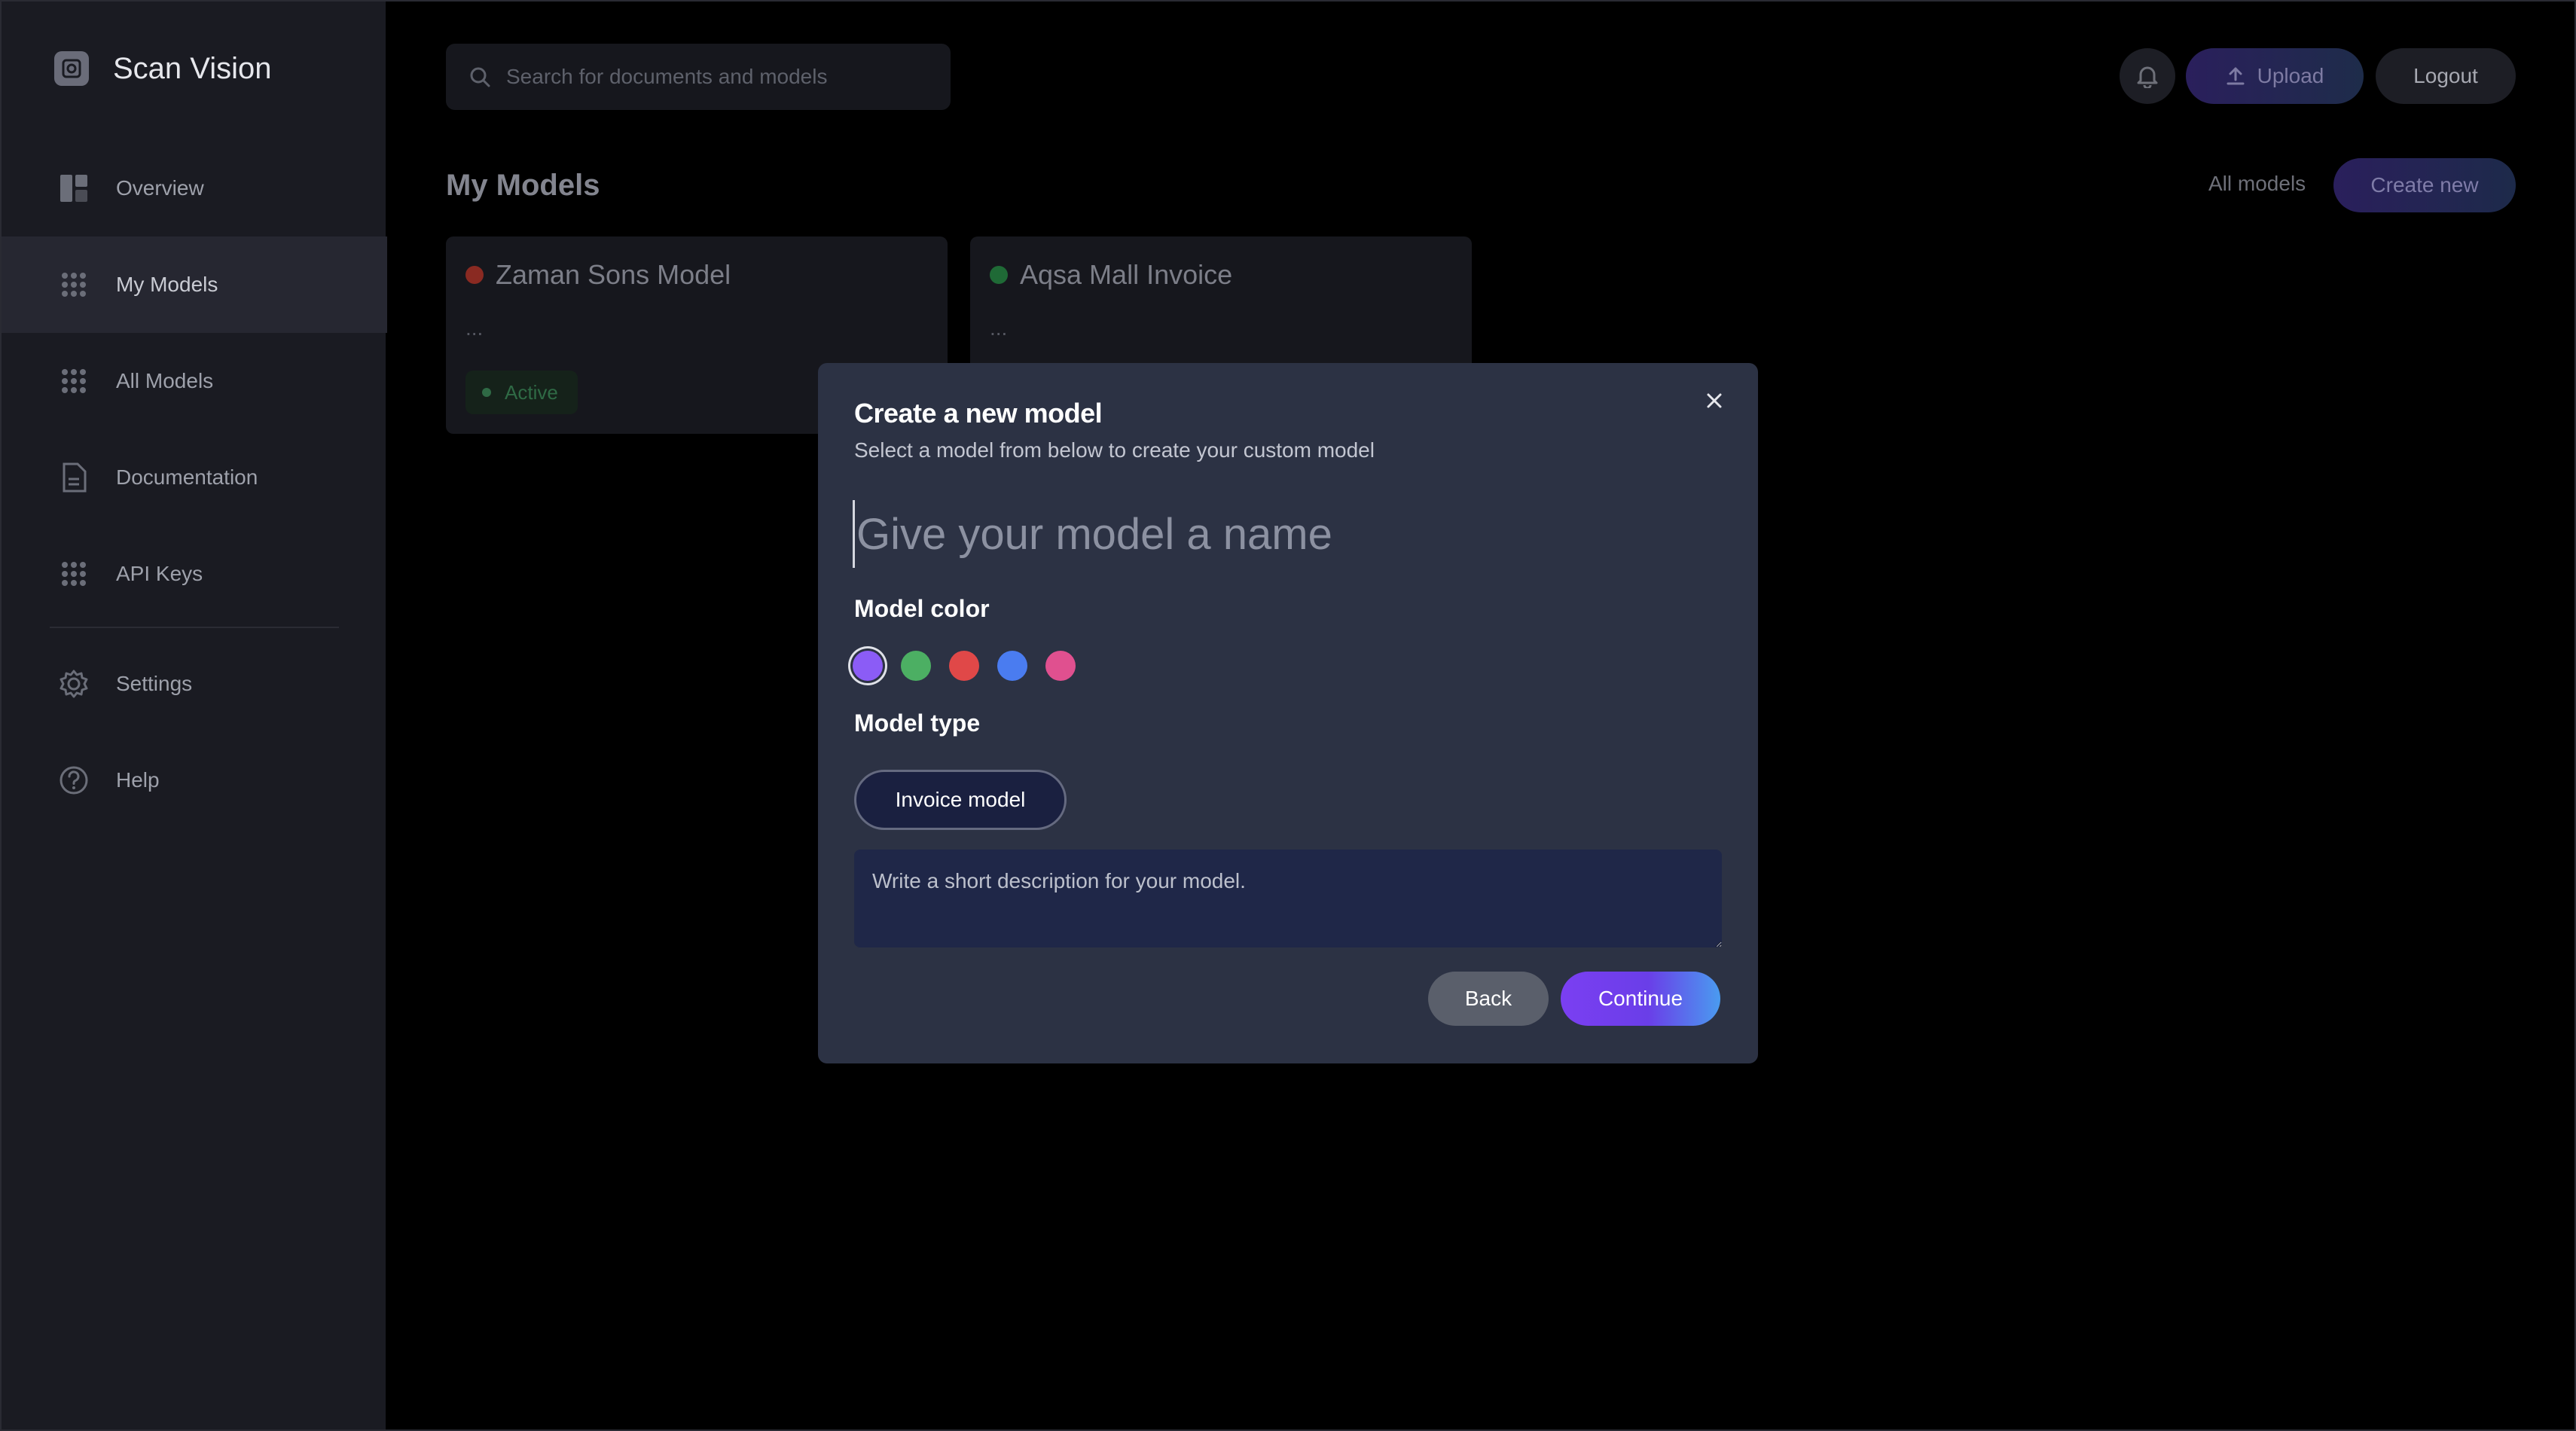 The image size is (2576, 1431). I want to click on model-color-label: Model color, so click(922, 608).